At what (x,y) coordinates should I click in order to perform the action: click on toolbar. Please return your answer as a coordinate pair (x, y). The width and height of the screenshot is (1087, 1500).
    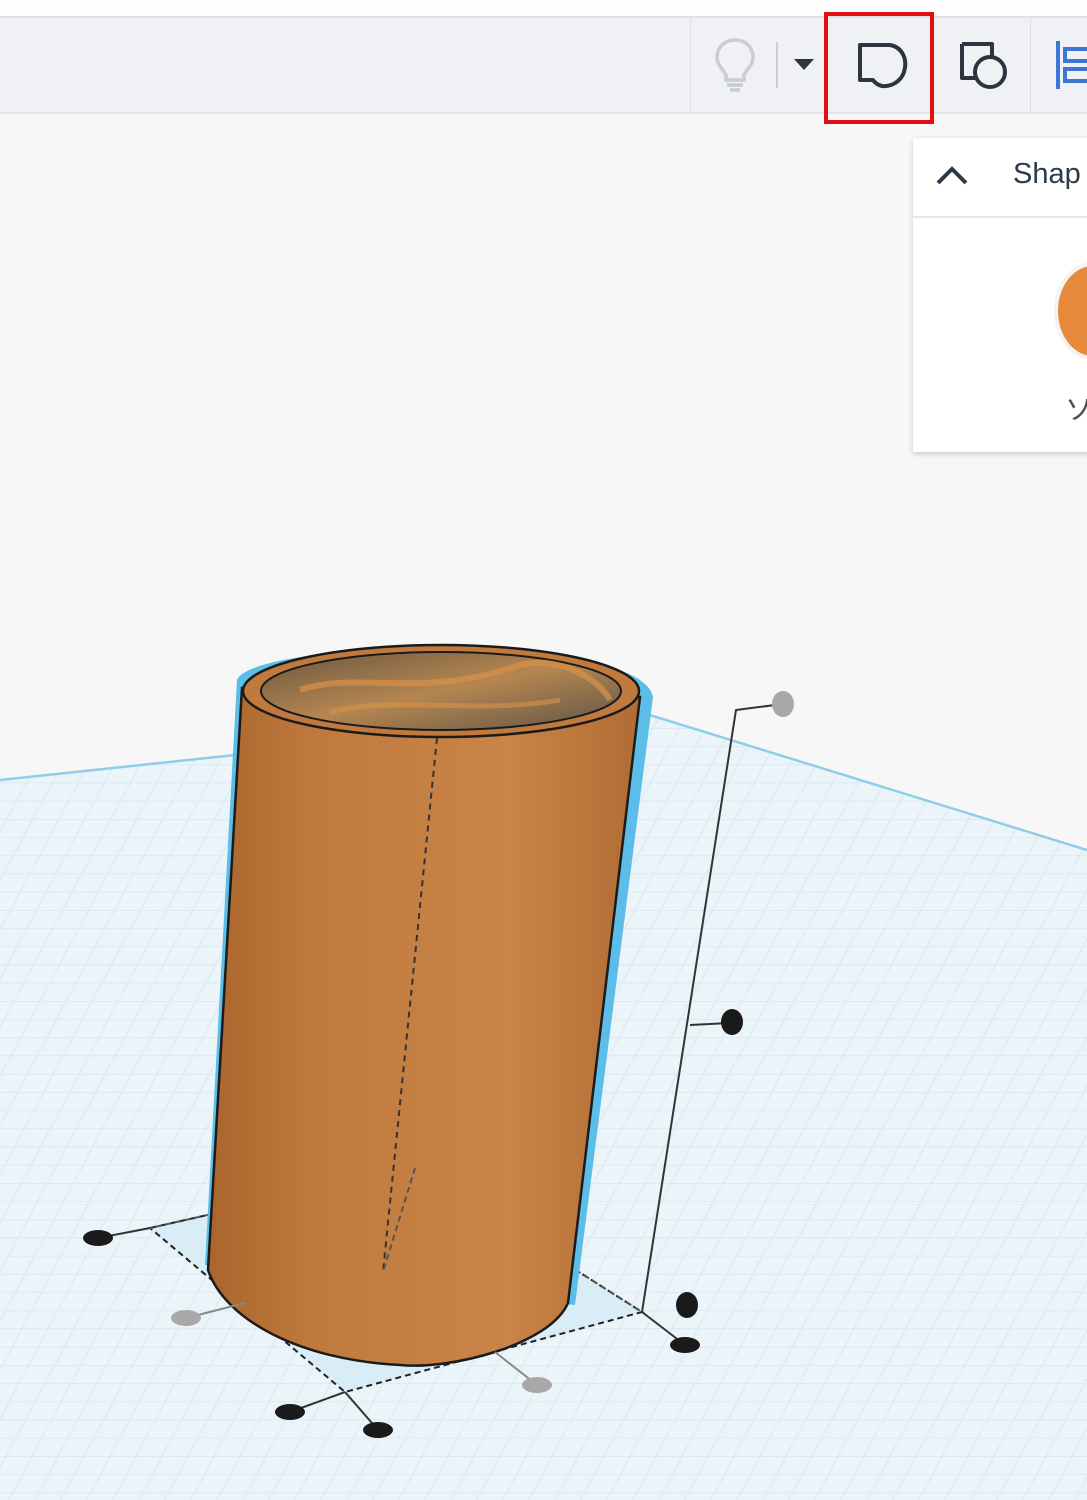
    Looking at the image, I should click on (543, 66).